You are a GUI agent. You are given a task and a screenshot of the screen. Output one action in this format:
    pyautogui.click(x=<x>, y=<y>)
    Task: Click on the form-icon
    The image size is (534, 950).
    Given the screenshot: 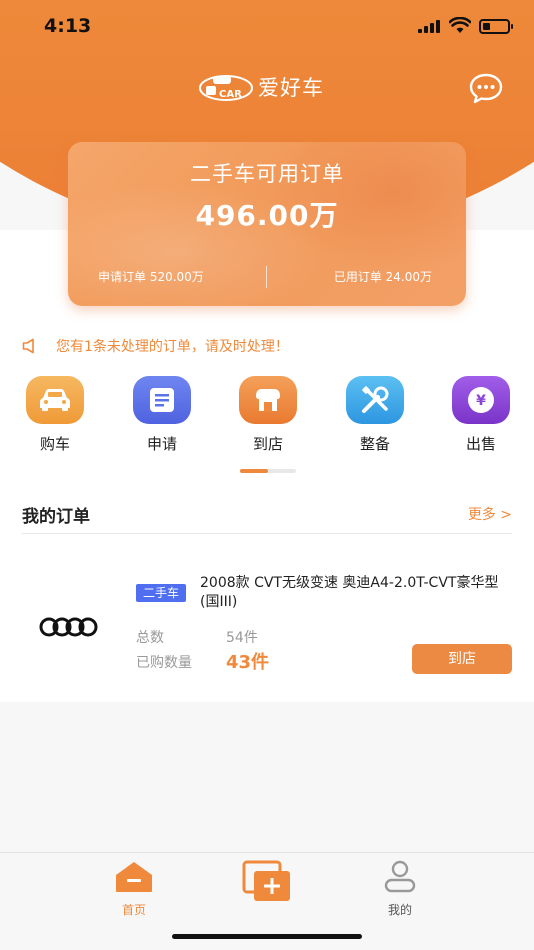 What is the action you would take?
    pyautogui.click(x=162, y=400)
    